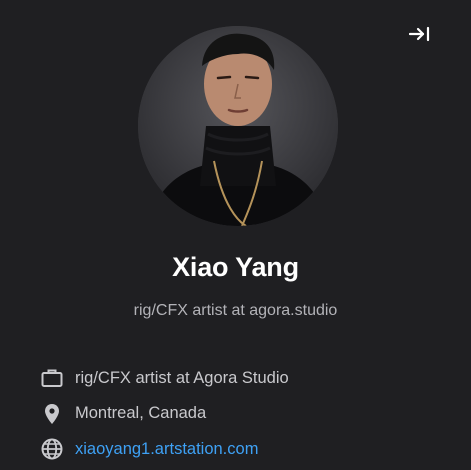  I want to click on collapse-sidebar-icon, so click(419, 36).